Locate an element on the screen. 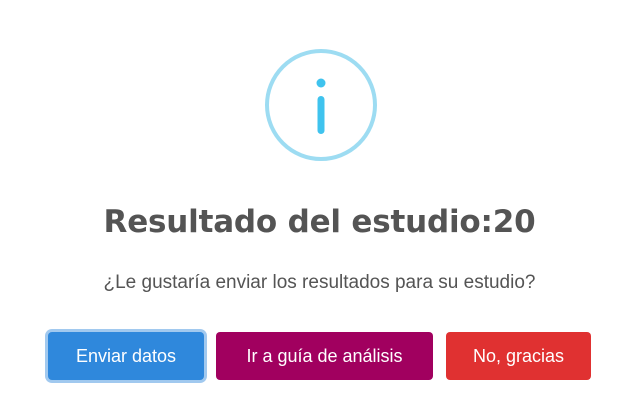 The height and width of the screenshot is (412, 639). analysis-guide-button: Ir a guía de análisis is located at coordinates (324, 356).